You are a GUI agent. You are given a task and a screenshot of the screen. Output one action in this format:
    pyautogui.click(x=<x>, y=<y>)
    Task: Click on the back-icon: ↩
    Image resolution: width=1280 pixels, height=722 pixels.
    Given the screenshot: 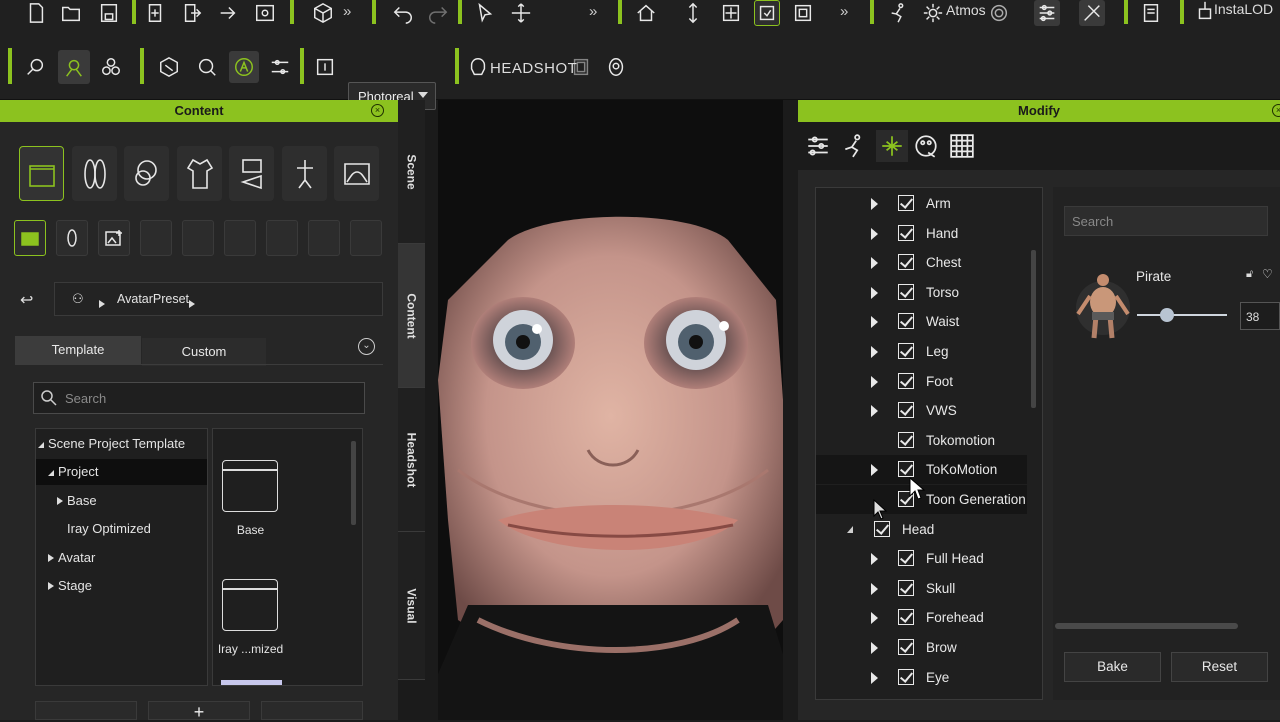 What is the action you would take?
    pyautogui.click(x=26, y=300)
    